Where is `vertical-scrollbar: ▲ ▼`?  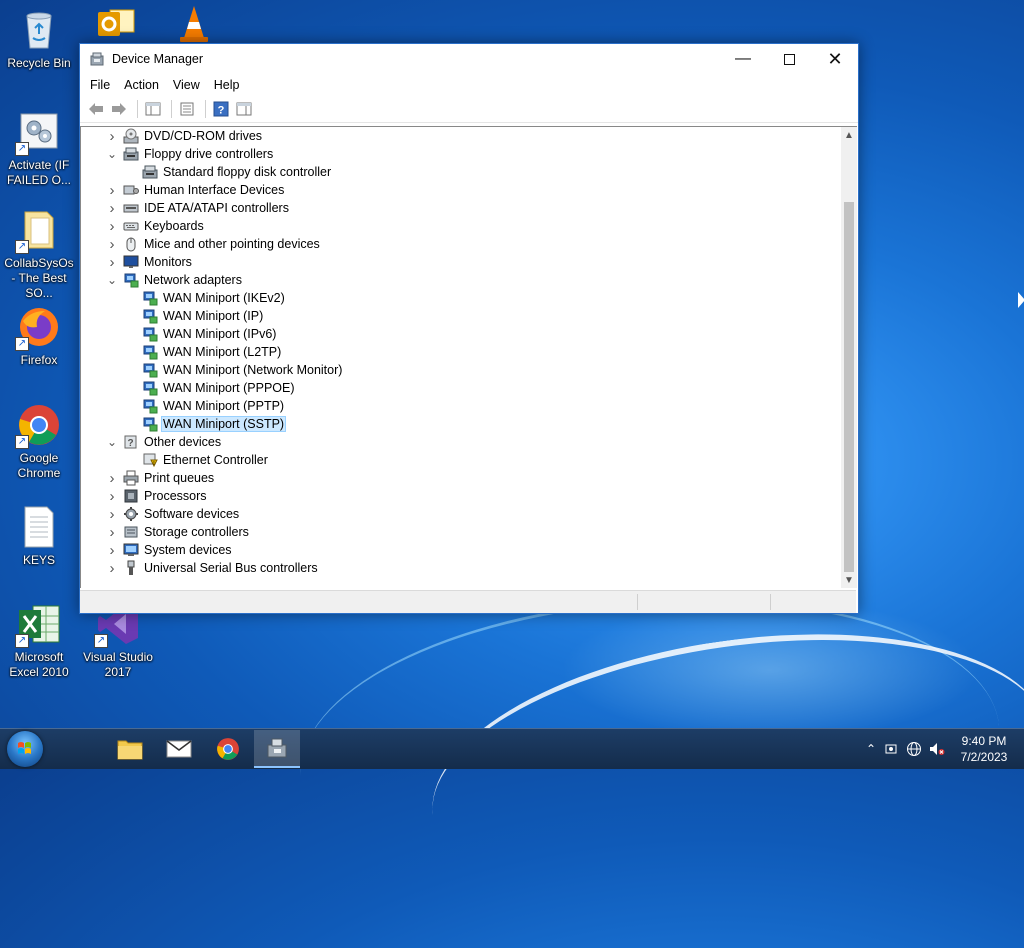
vertical-scrollbar: ▲ ▼ is located at coordinates (849, 357).